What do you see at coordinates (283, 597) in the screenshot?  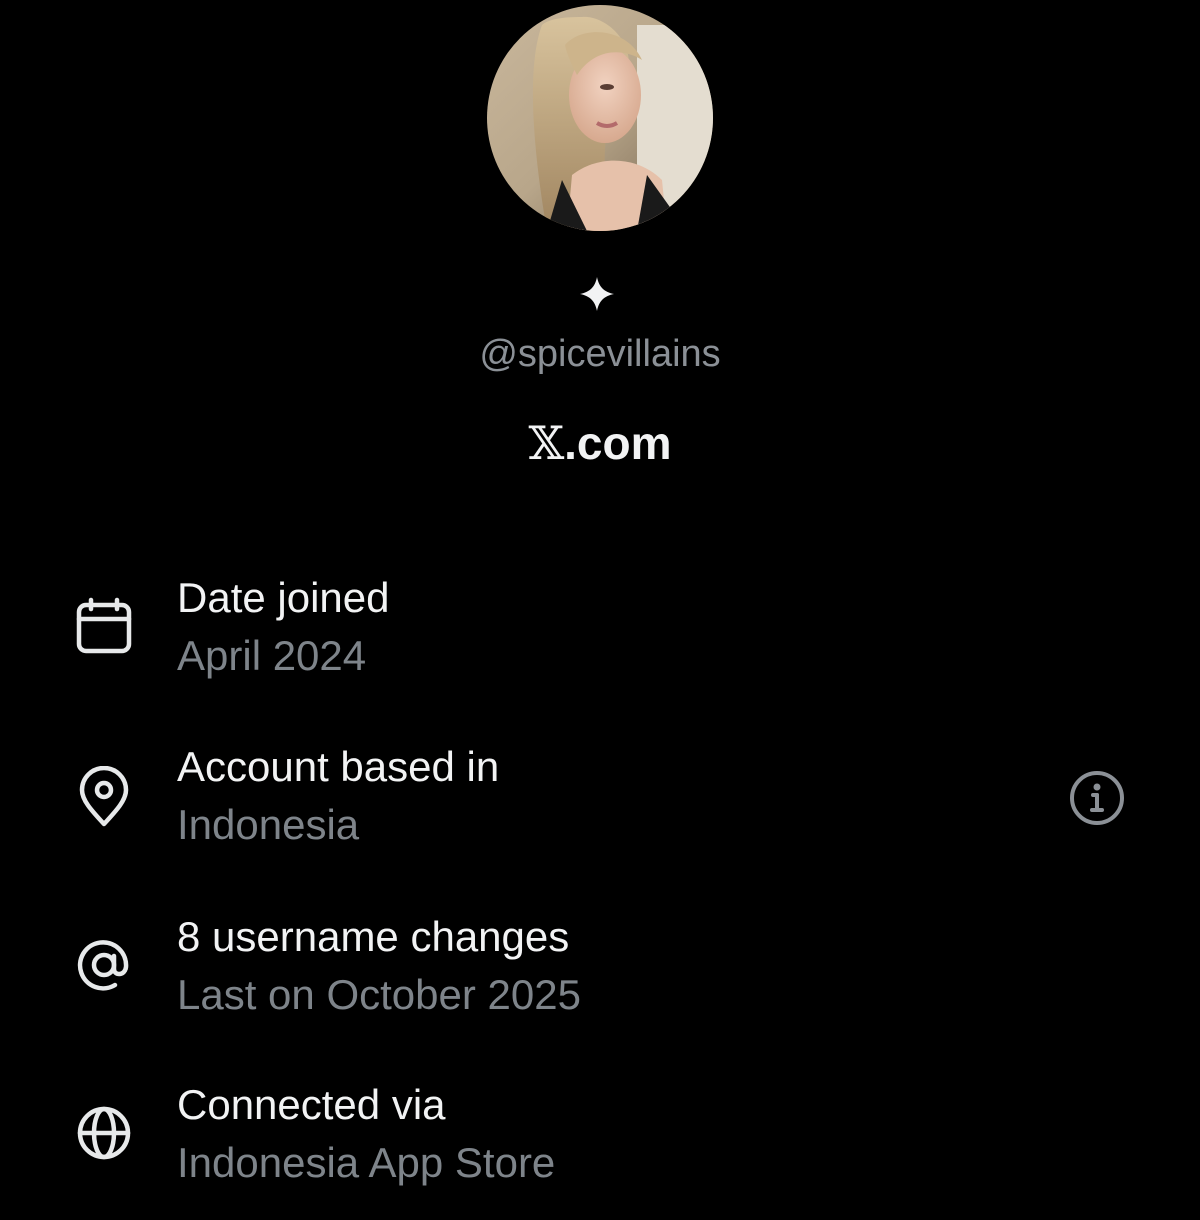 I see `detail-title: Date joined` at bounding box center [283, 597].